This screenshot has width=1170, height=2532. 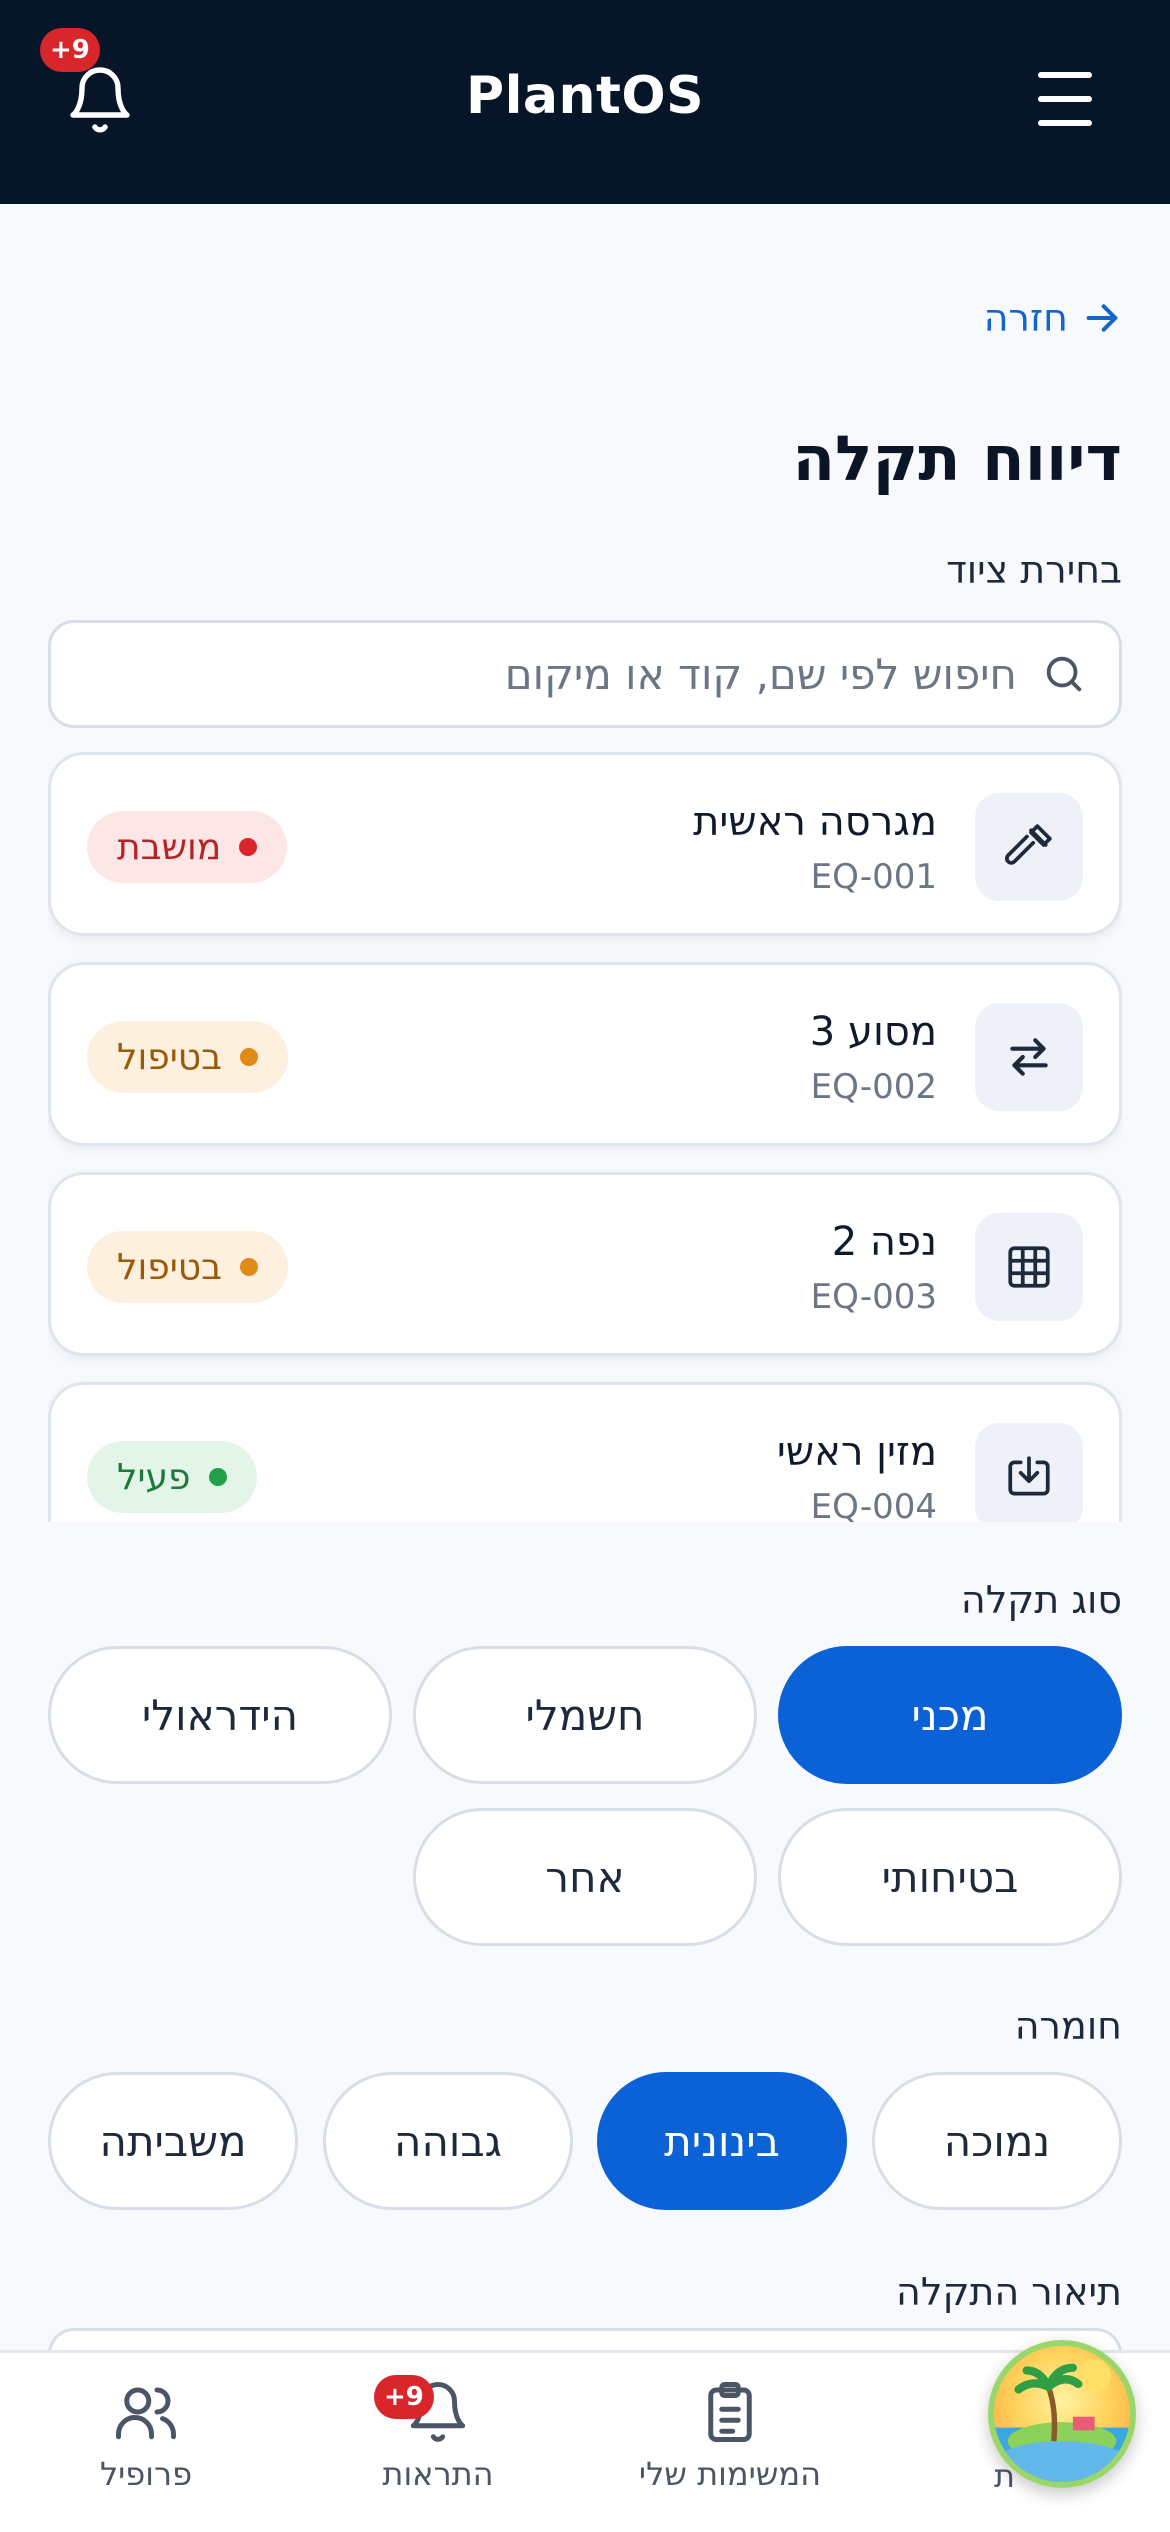 What do you see at coordinates (1028, 844) in the screenshot?
I see `hammer-icon` at bounding box center [1028, 844].